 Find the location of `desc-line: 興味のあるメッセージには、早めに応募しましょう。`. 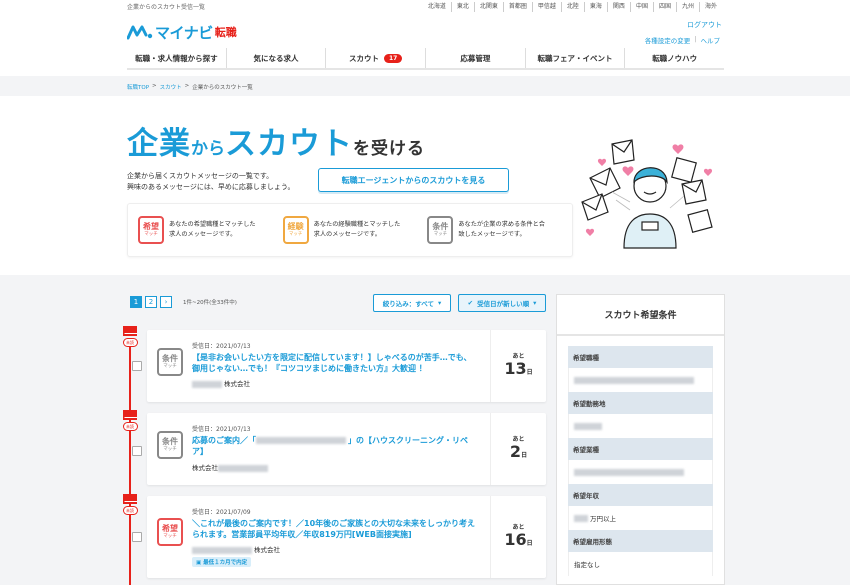

desc-line: 興味のあるメッセージには、早めに応募しましょう。 is located at coordinates (211, 187).